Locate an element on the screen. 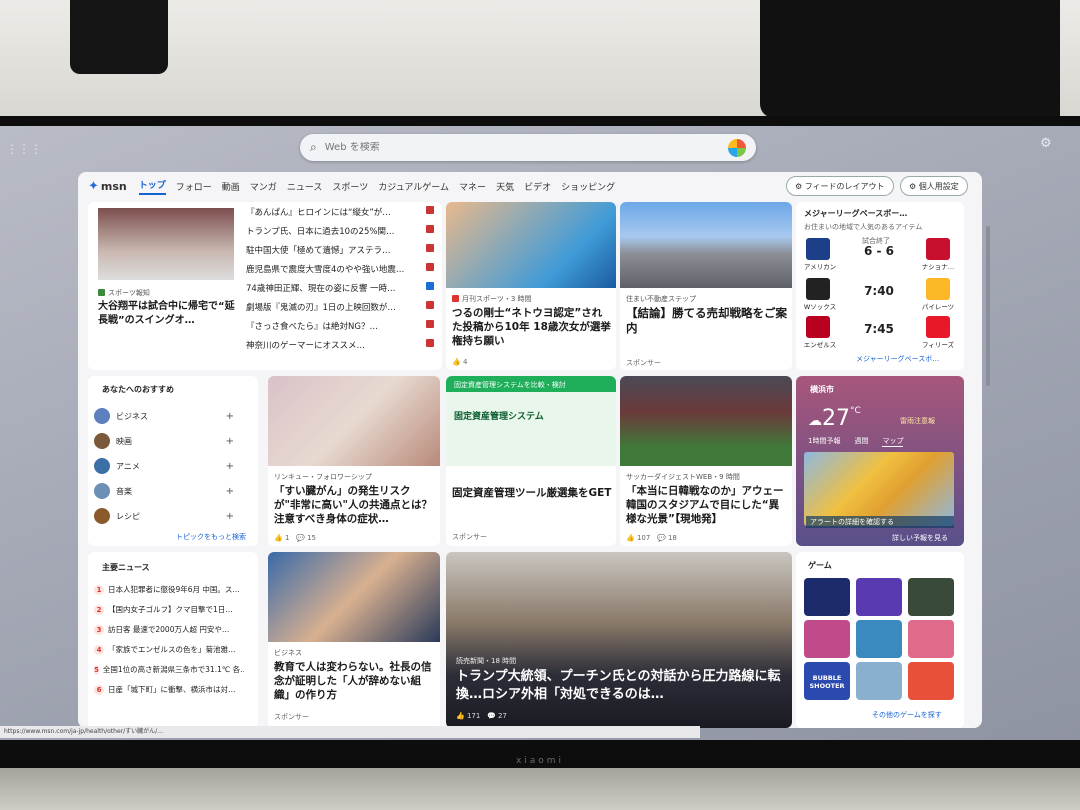  search-input is located at coordinates (526, 147).